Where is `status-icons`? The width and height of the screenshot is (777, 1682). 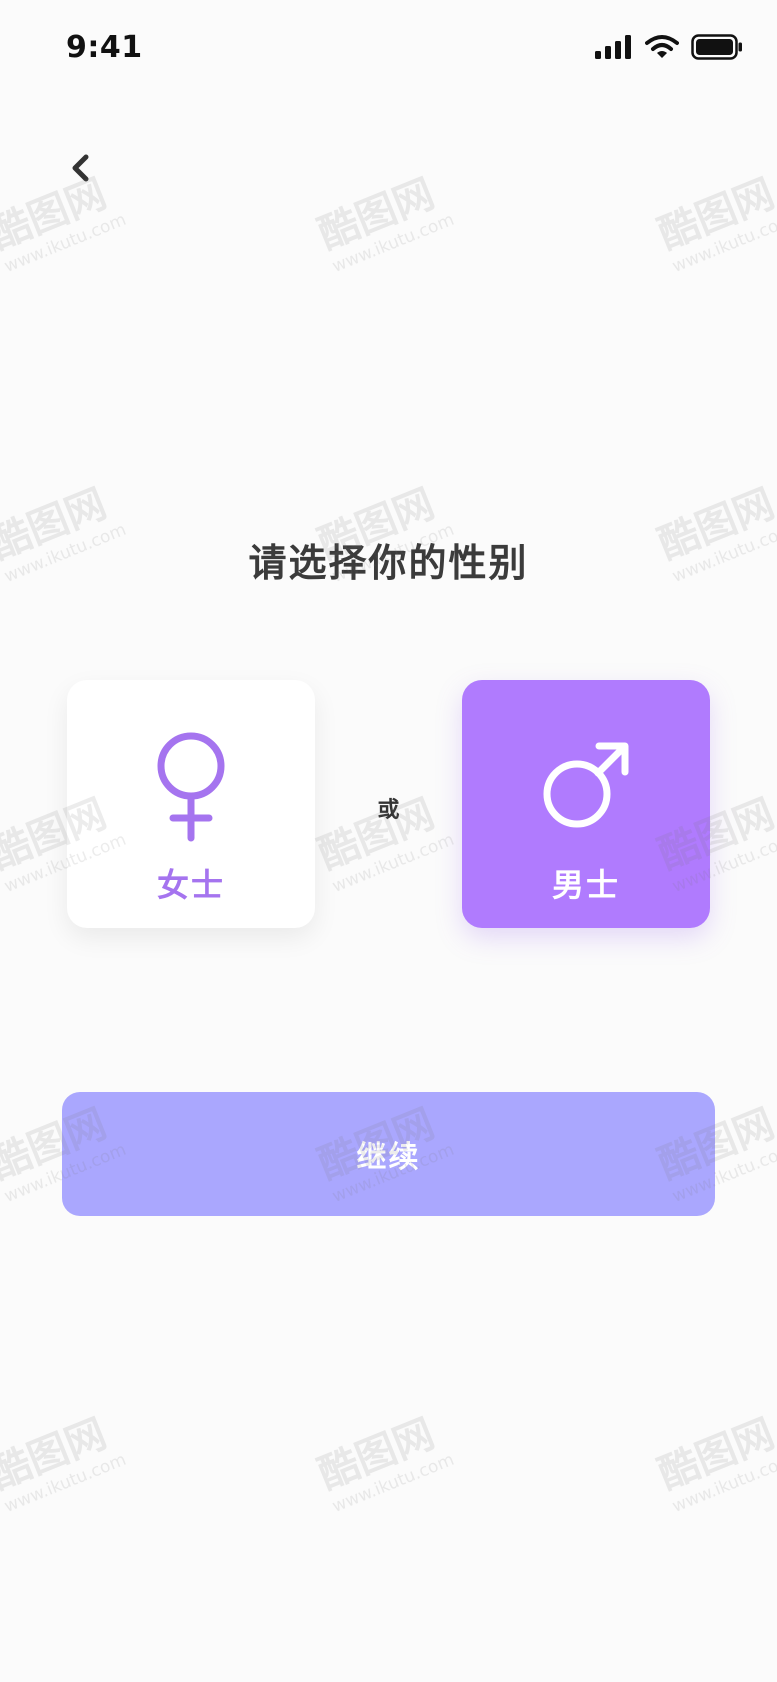
status-icons is located at coordinates (669, 49).